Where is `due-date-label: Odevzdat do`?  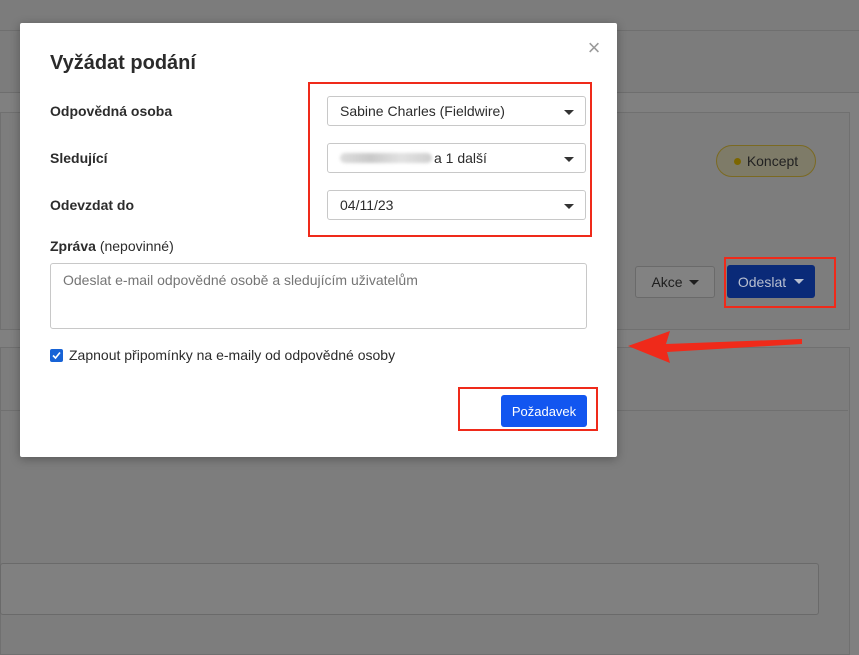
due-date-label: Odevzdat do is located at coordinates (92, 205).